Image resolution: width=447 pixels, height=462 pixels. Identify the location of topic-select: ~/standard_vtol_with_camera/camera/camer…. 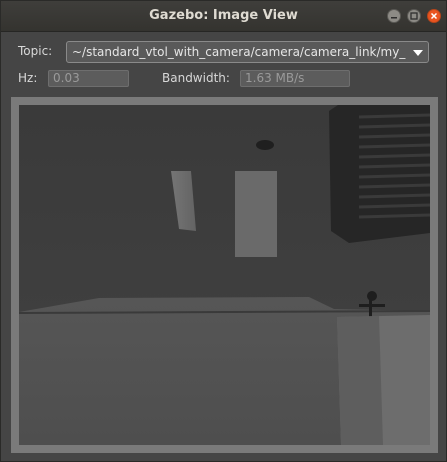
(247, 52).